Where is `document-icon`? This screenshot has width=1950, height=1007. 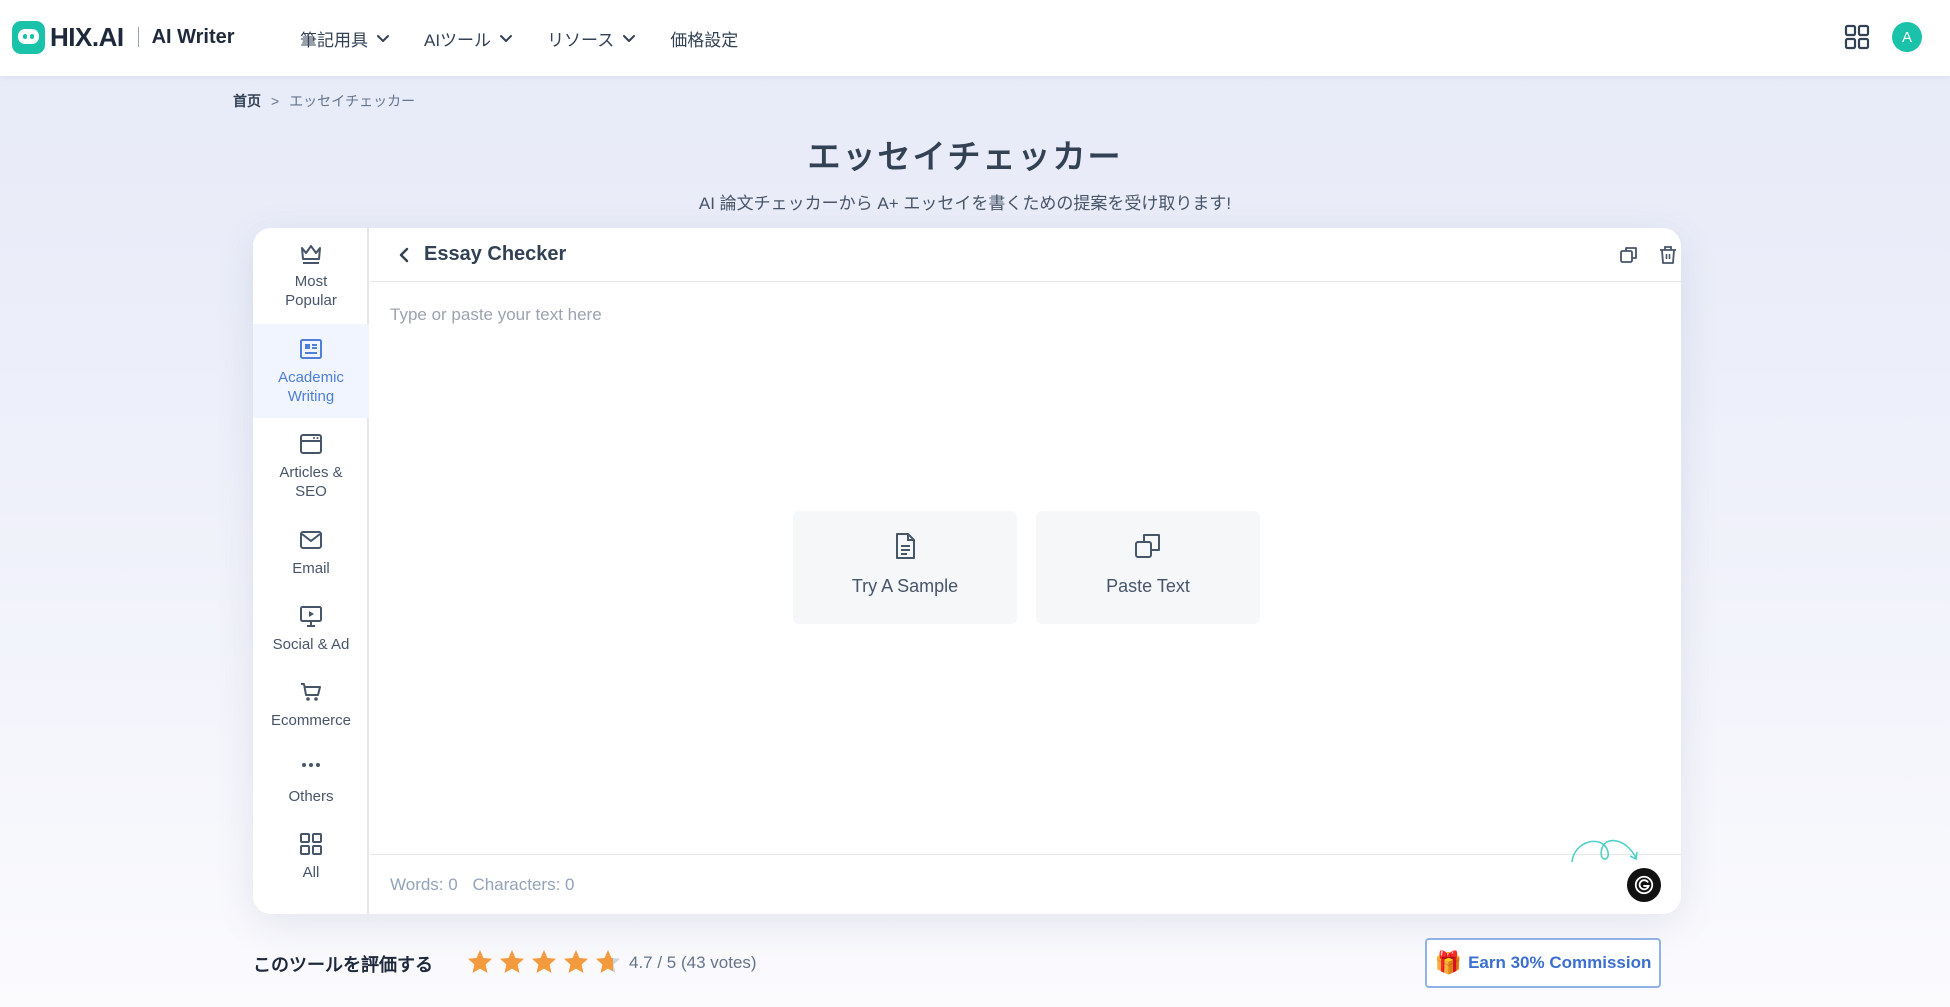 document-icon is located at coordinates (905, 546).